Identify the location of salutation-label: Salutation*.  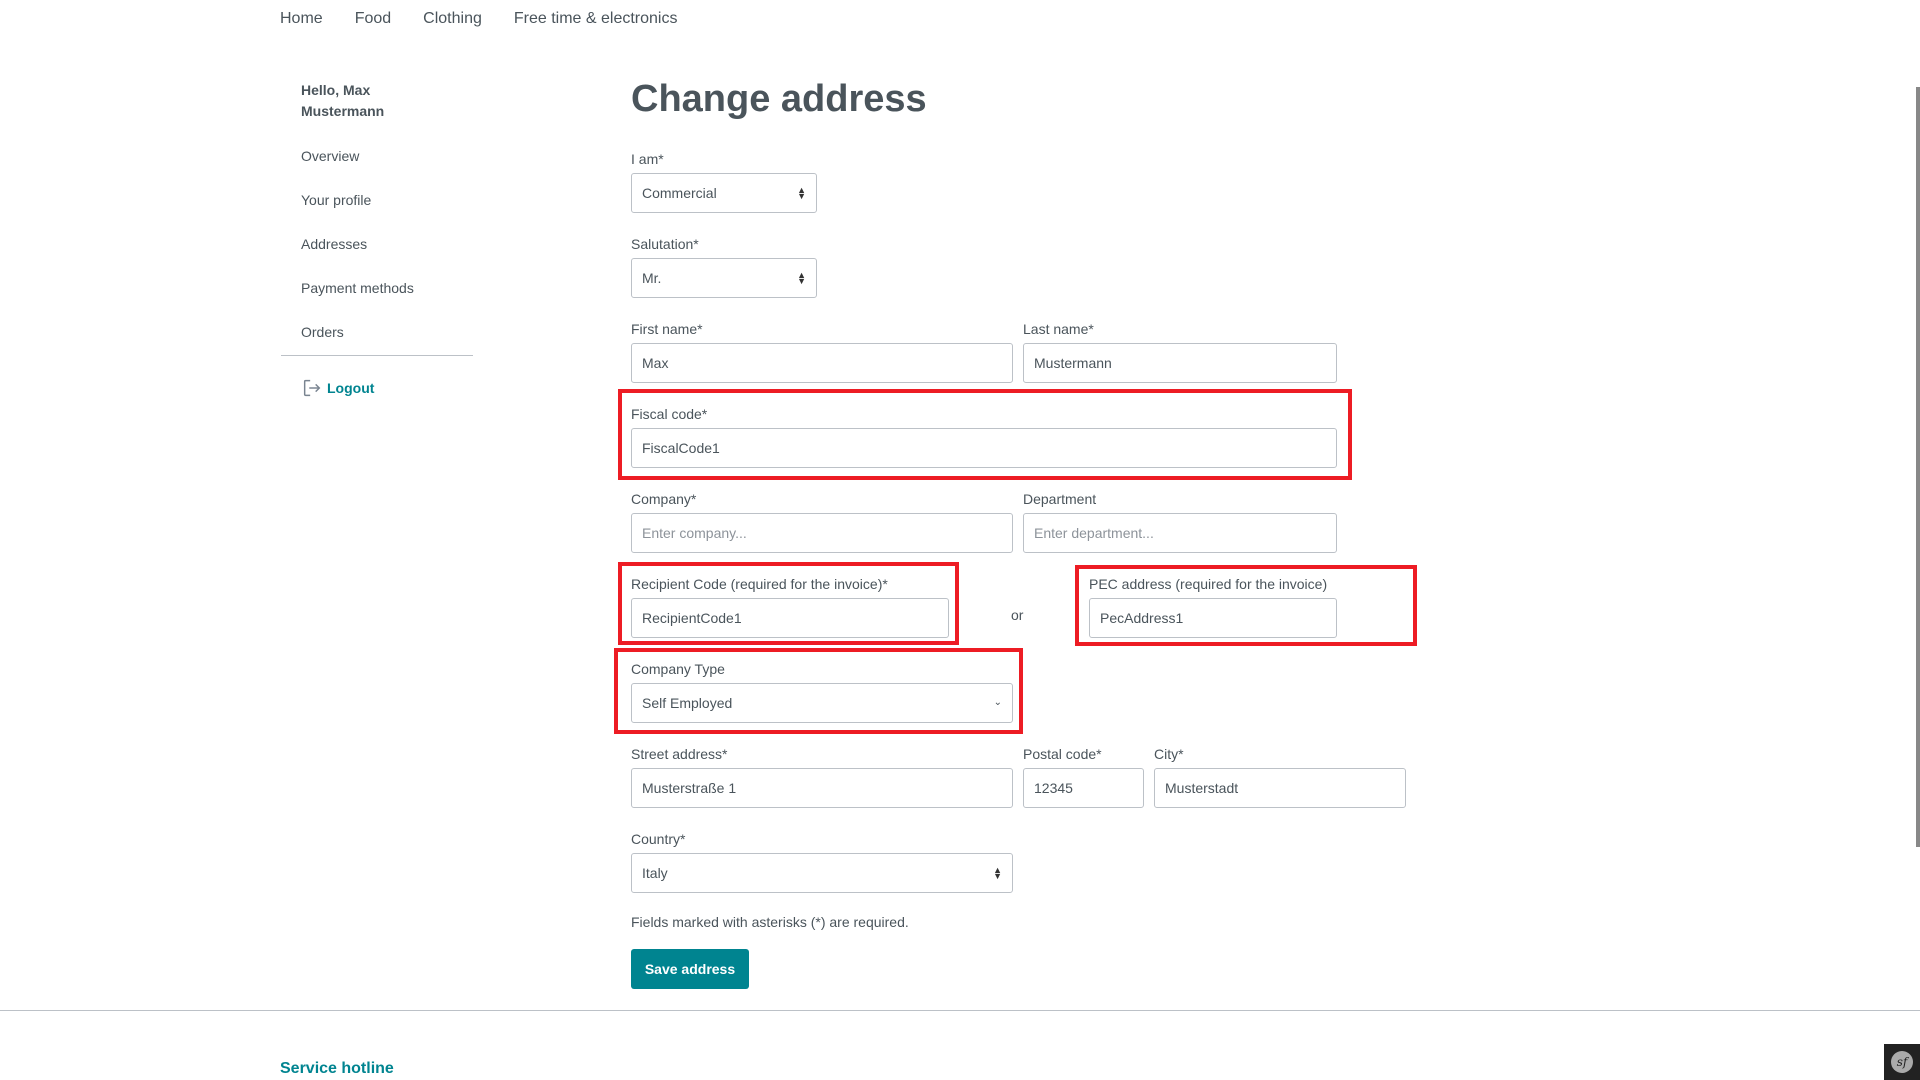
(665, 244).